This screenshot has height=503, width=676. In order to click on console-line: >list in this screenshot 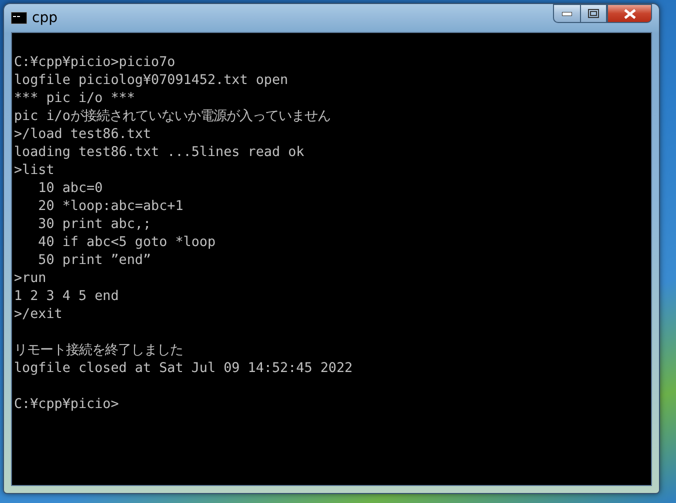, I will do `click(34, 171)`.